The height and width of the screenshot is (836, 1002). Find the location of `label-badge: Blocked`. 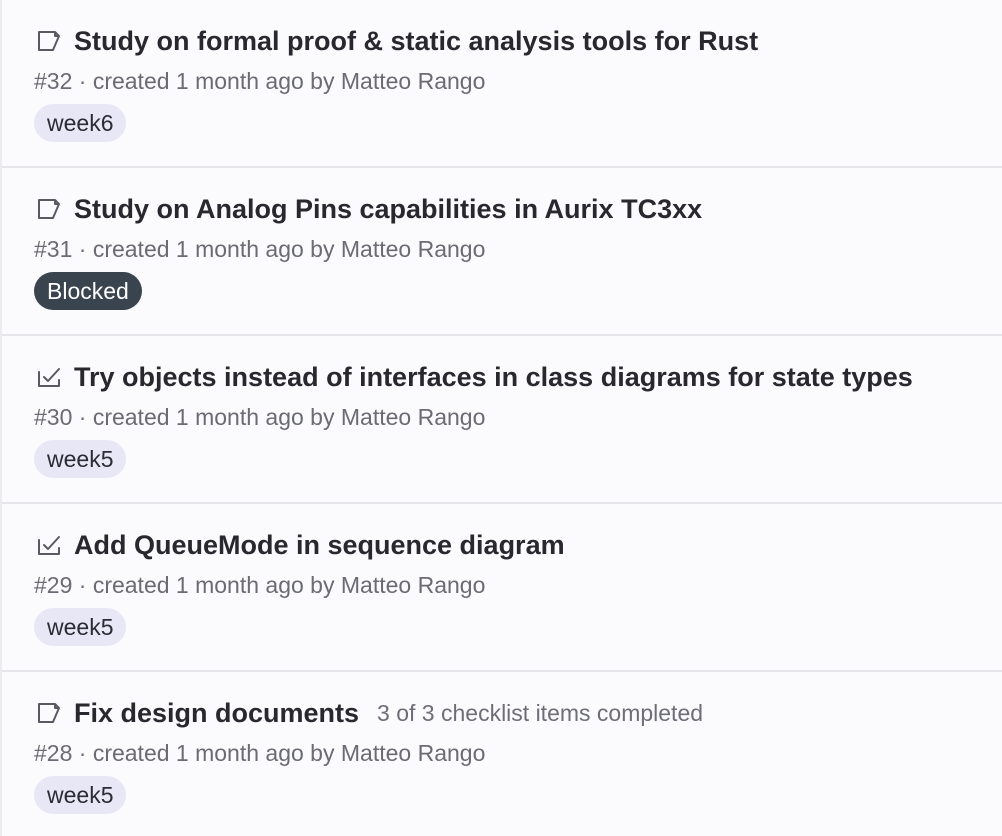

label-badge: Blocked is located at coordinates (88, 291).